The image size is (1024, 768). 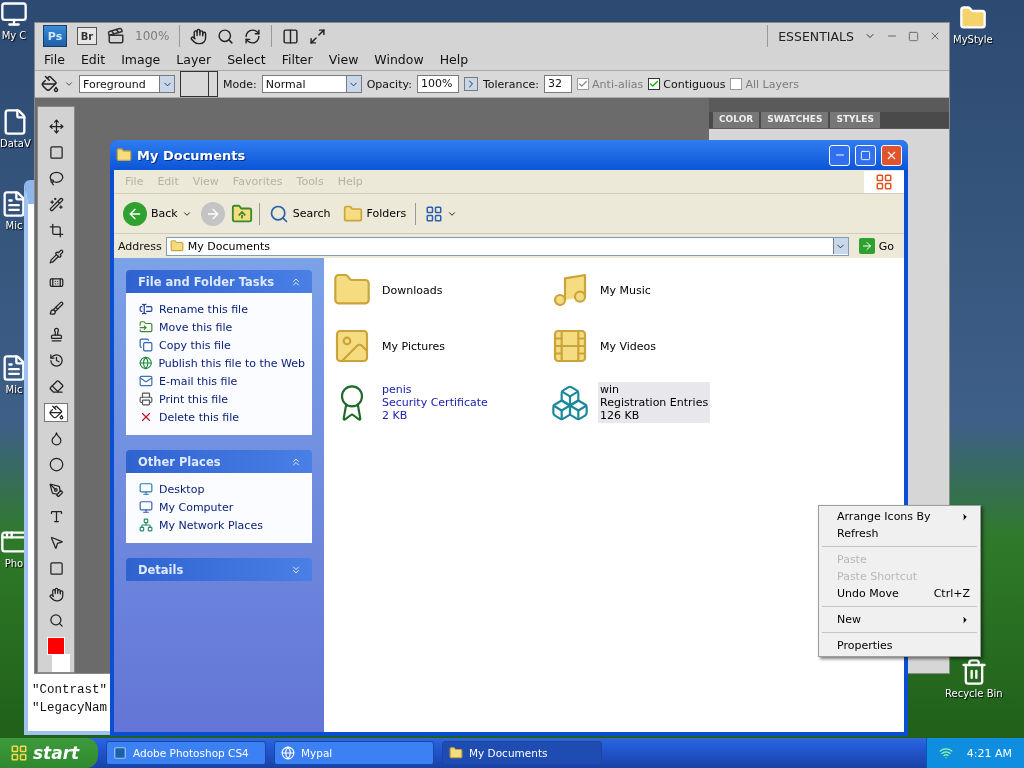 I want to click on file-label: My Pictures, so click(x=414, y=346).